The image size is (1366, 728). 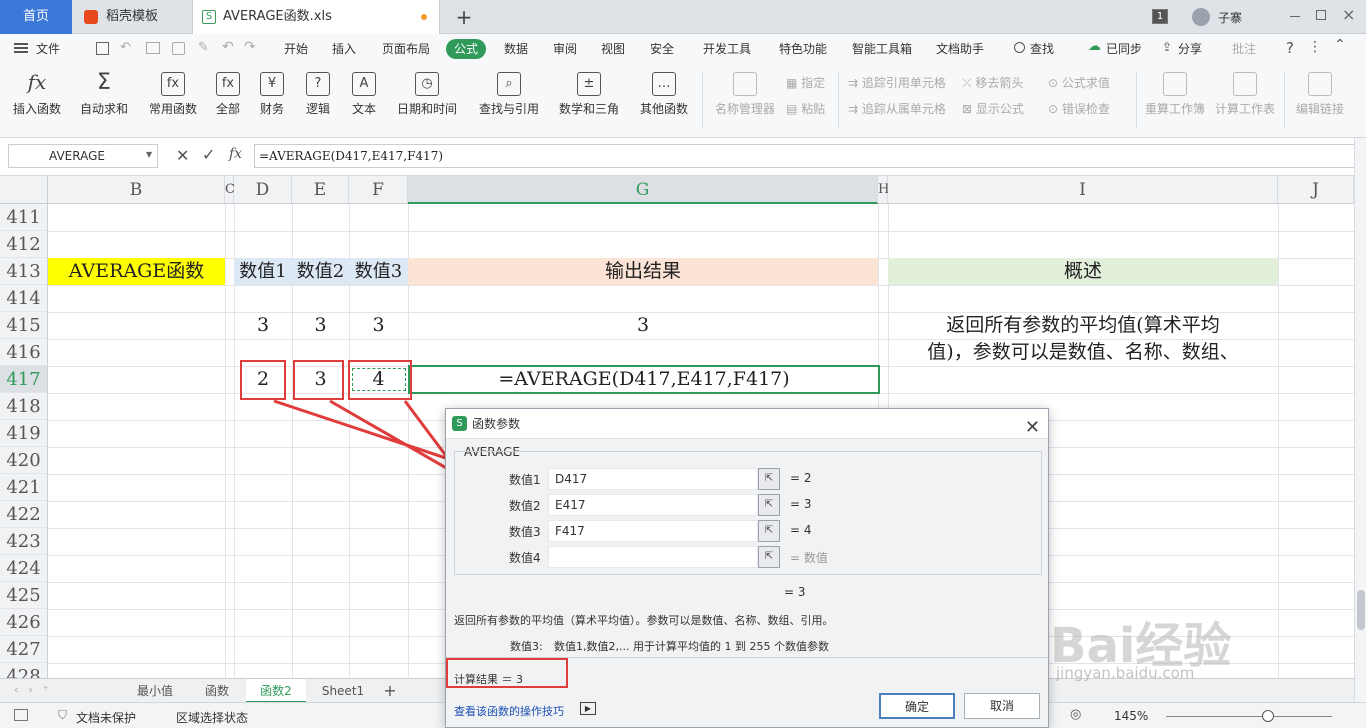 What do you see at coordinates (1361, 610) in the screenshot?
I see `scrollbar-thumb` at bounding box center [1361, 610].